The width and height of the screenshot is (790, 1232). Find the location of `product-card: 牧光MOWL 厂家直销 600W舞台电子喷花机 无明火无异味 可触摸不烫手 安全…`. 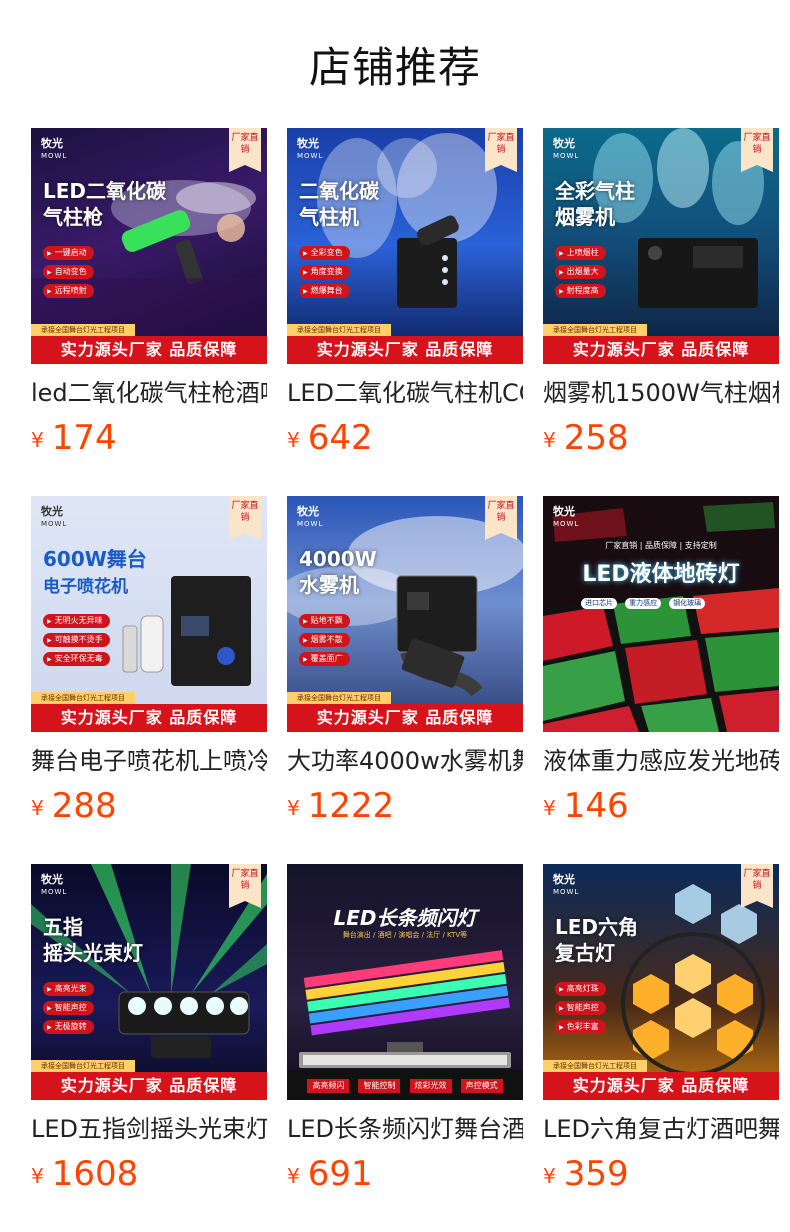

product-card: 牧光MOWL 厂家直销 600W舞台电子喷花机 无明火无异味 可触摸不烫手 安全… is located at coordinates (149, 680).